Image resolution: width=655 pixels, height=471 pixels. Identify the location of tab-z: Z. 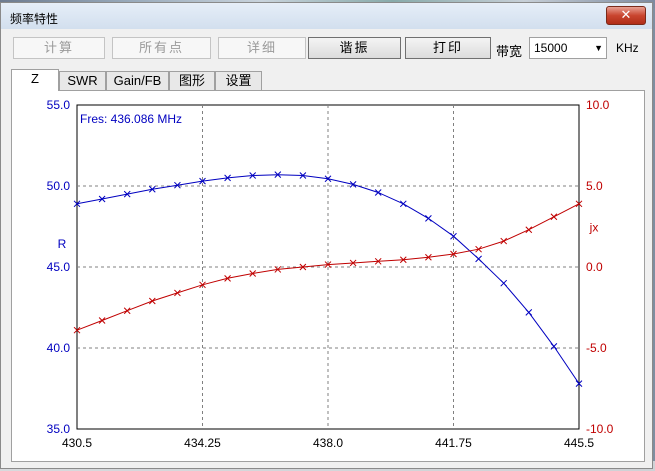
(35, 80).